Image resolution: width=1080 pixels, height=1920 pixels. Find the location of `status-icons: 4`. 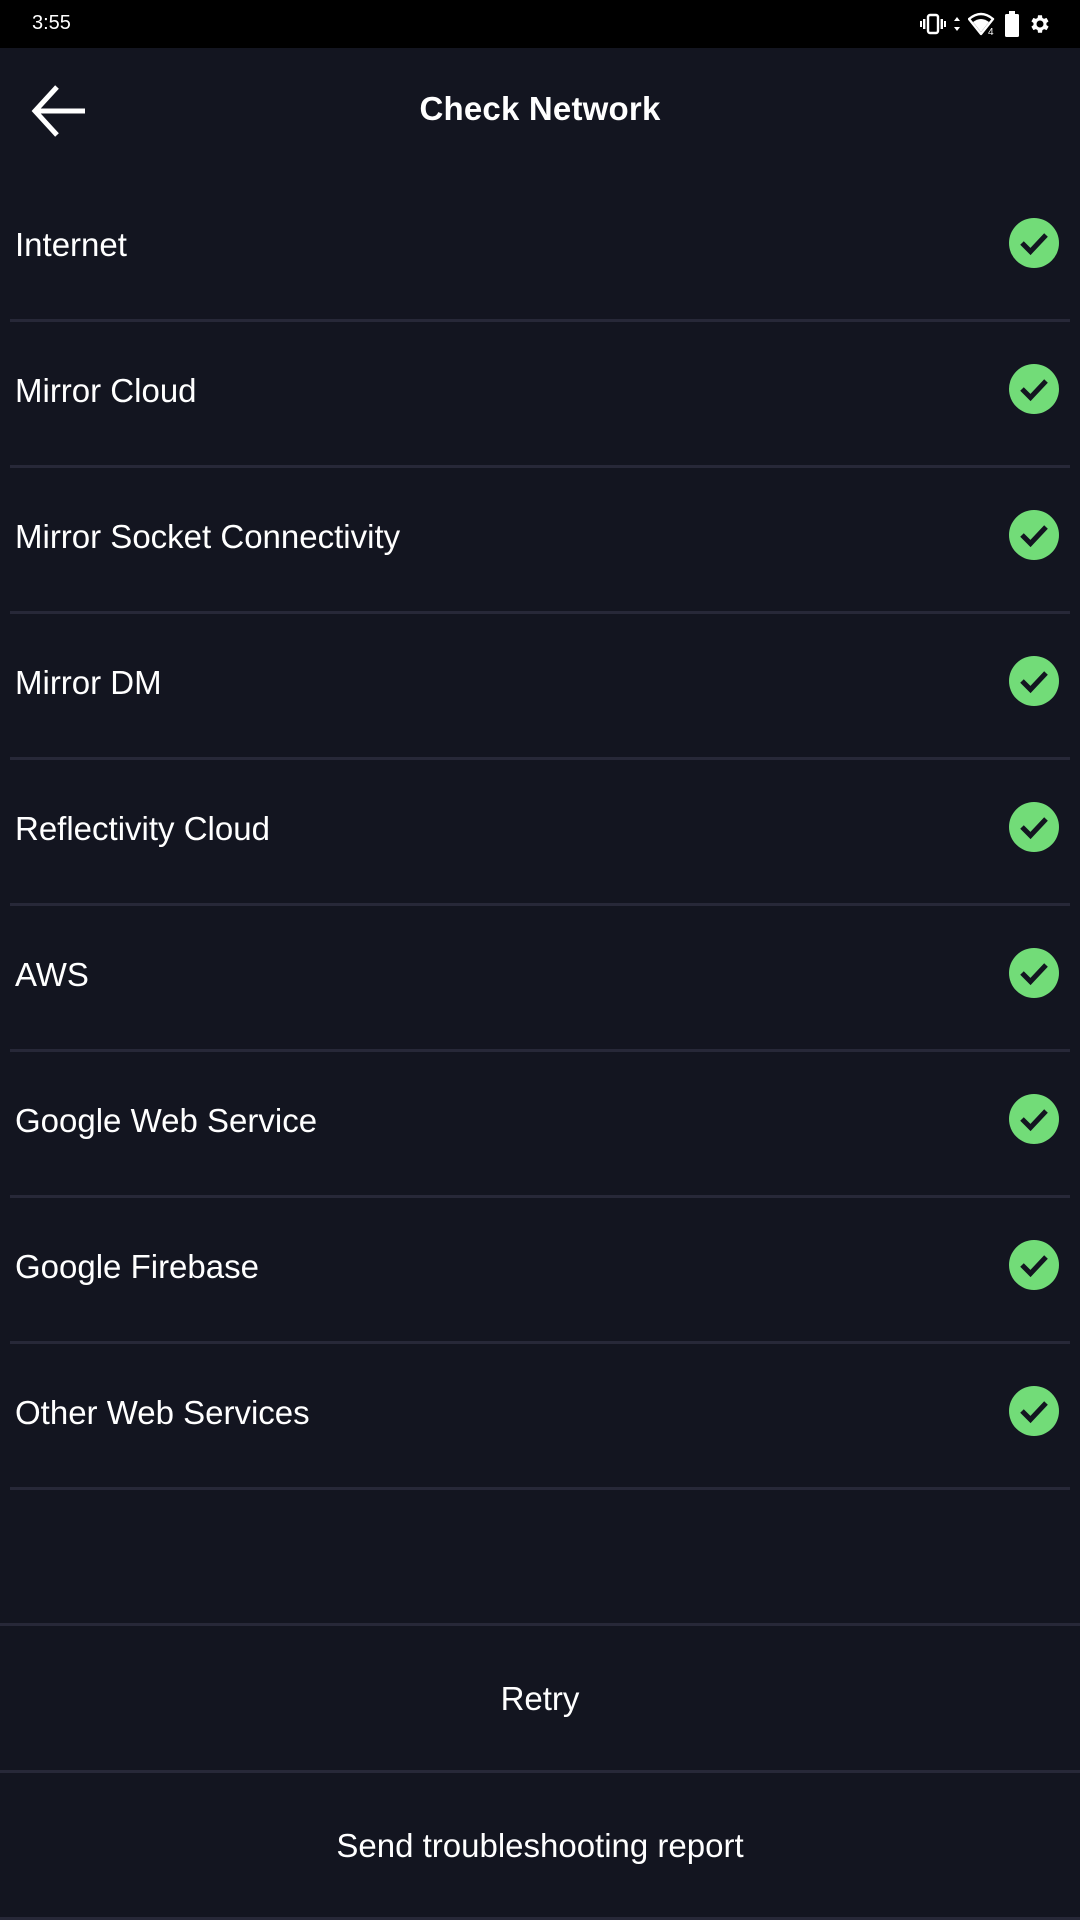

status-icons: 4 is located at coordinates (986, 24).